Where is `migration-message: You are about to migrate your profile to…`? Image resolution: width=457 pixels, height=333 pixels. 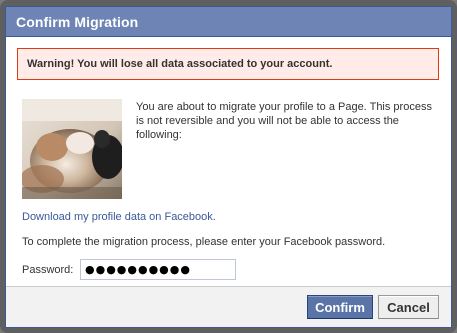 migration-message: You are about to migrate your profile to… is located at coordinates (284, 121).